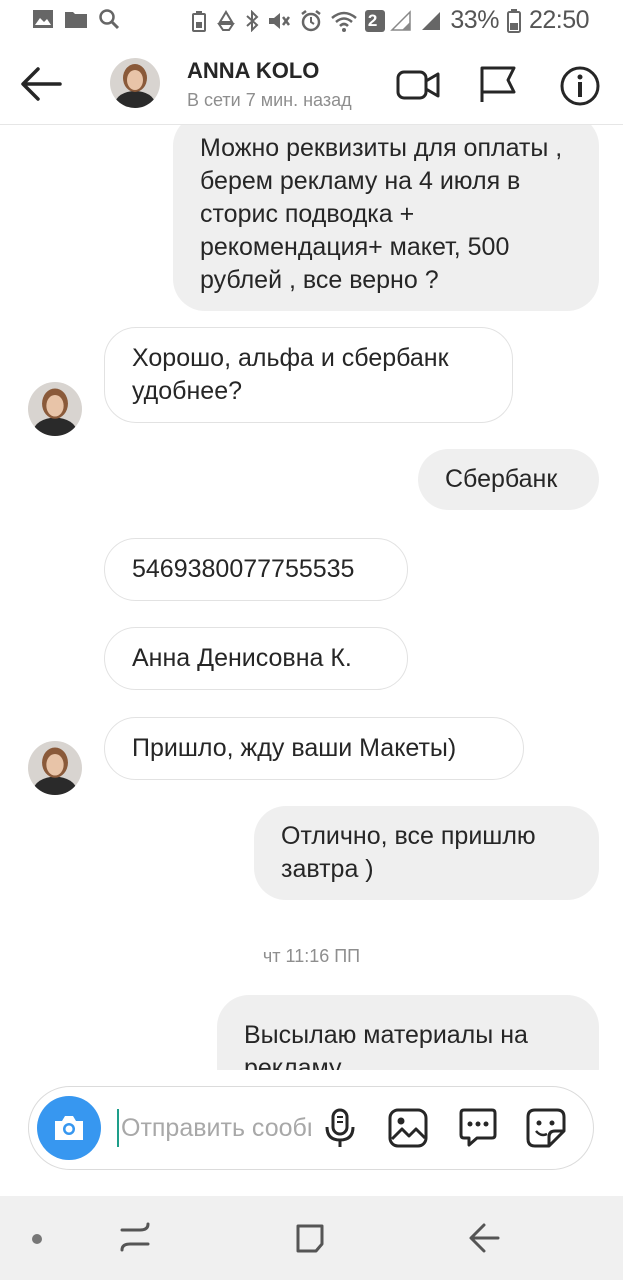 This screenshot has width=623, height=1280. What do you see at coordinates (314, 748) in the screenshot?
I see `message-incoming: Пришло, жду ваши Макеты)` at bounding box center [314, 748].